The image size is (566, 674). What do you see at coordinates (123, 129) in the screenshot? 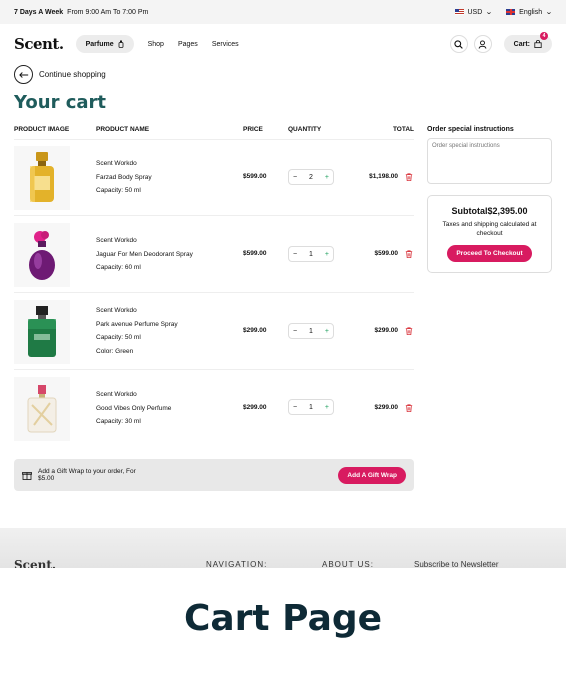
I see `header-name: PRODUCT NAME` at bounding box center [123, 129].